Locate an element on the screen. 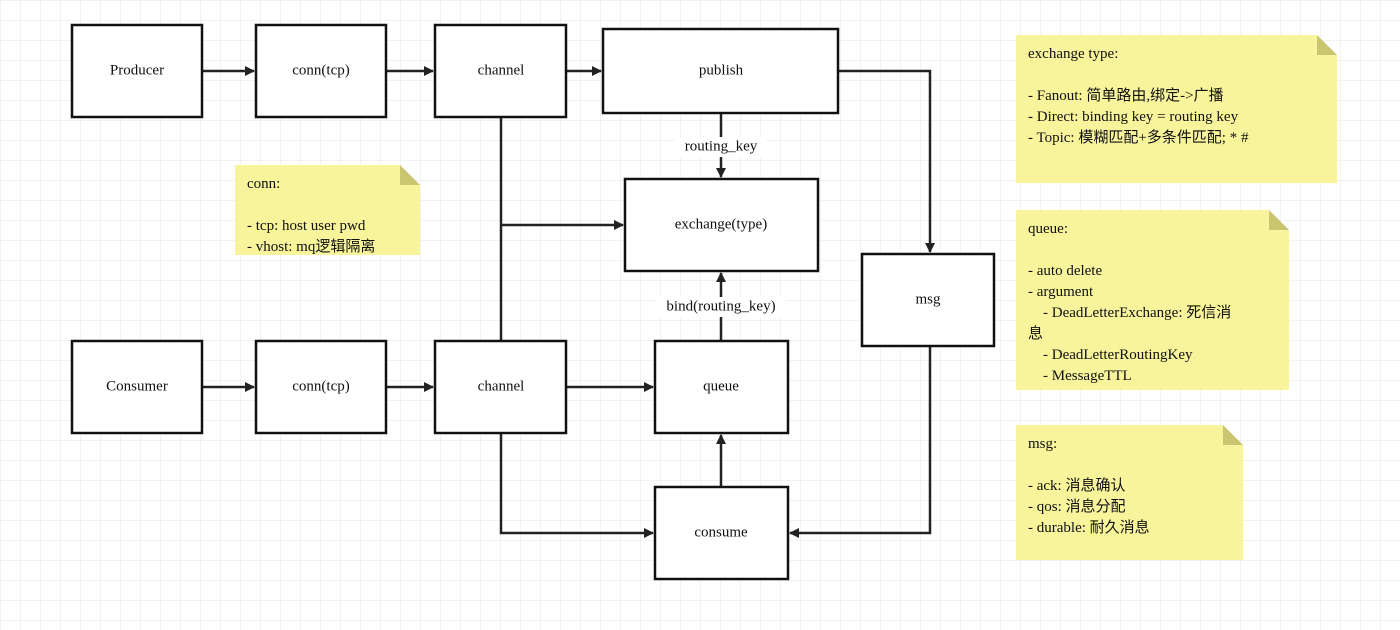 This screenshot has height=630, width=1400. node-label: consume is located at coordinates (721, 532).